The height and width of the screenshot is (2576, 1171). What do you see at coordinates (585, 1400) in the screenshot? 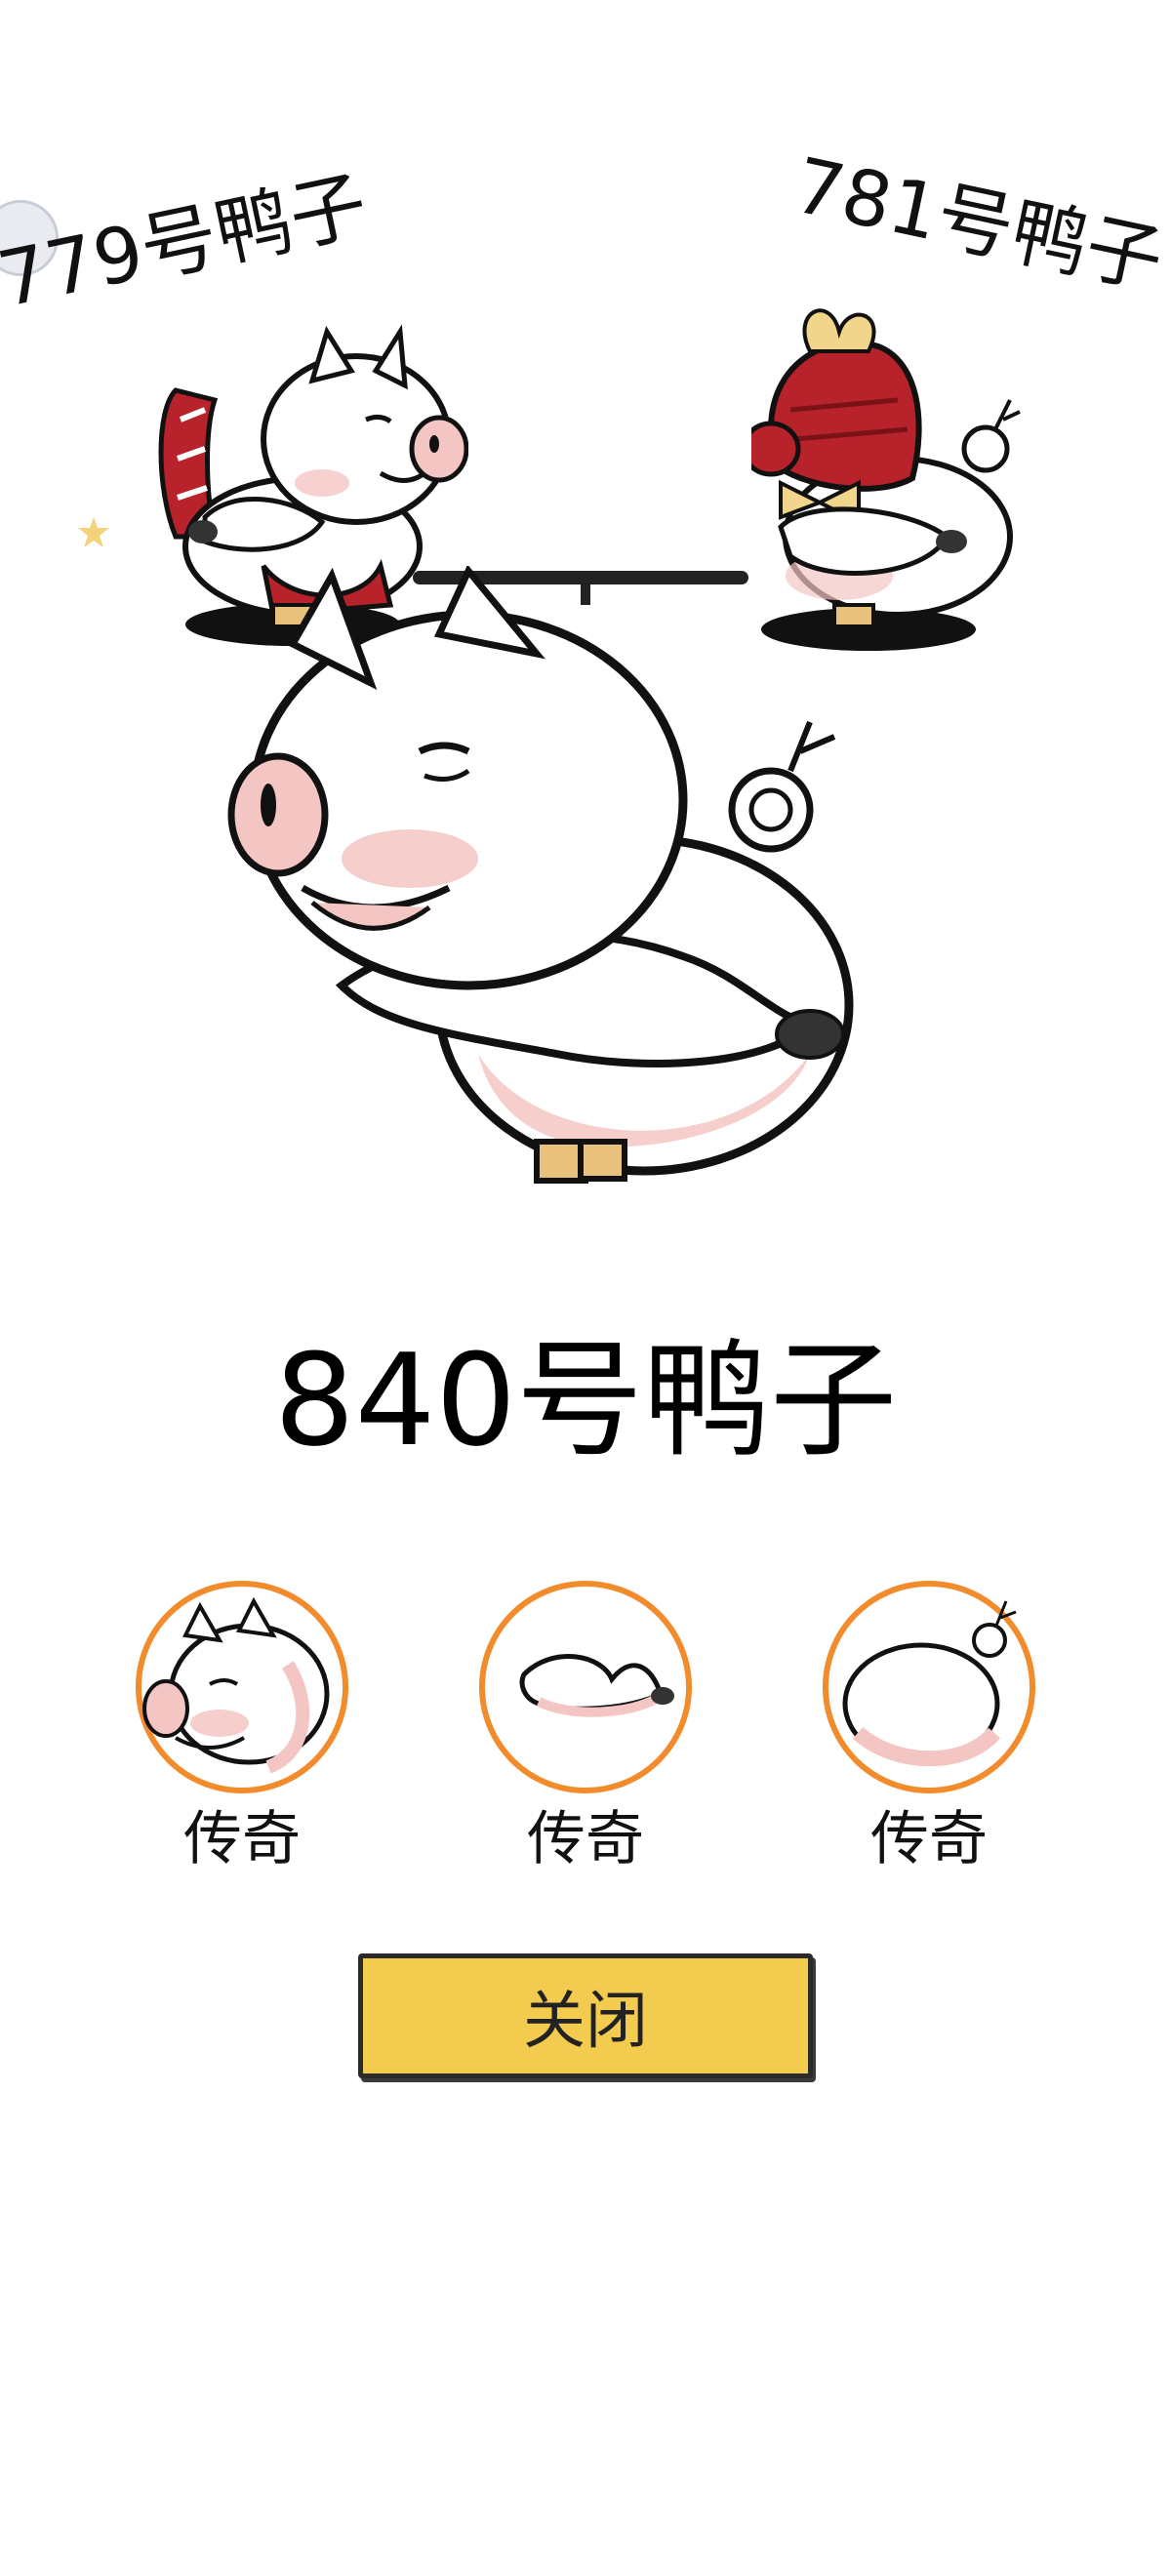
I see `character-name-title: 840号鸭子` at bounding box center [585, 1400].